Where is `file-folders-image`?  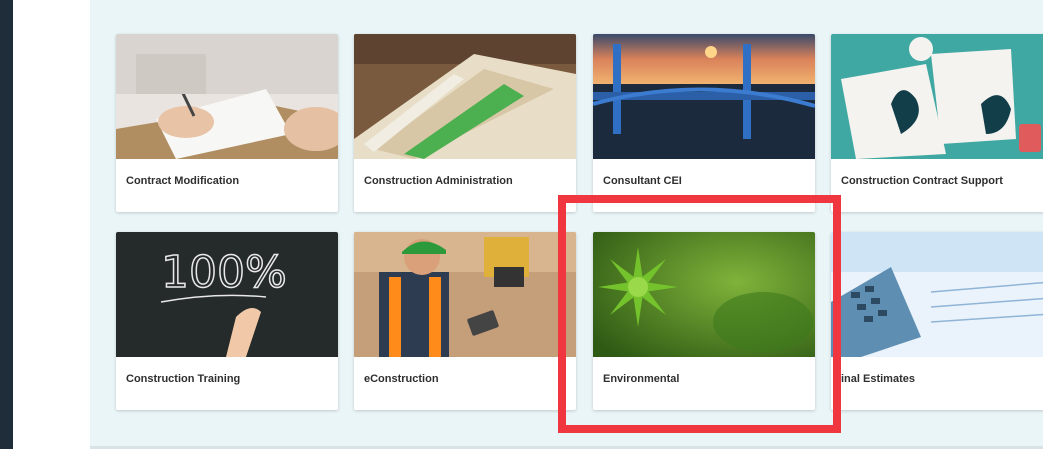
file-folders-image is located at coordinates (465, 96).